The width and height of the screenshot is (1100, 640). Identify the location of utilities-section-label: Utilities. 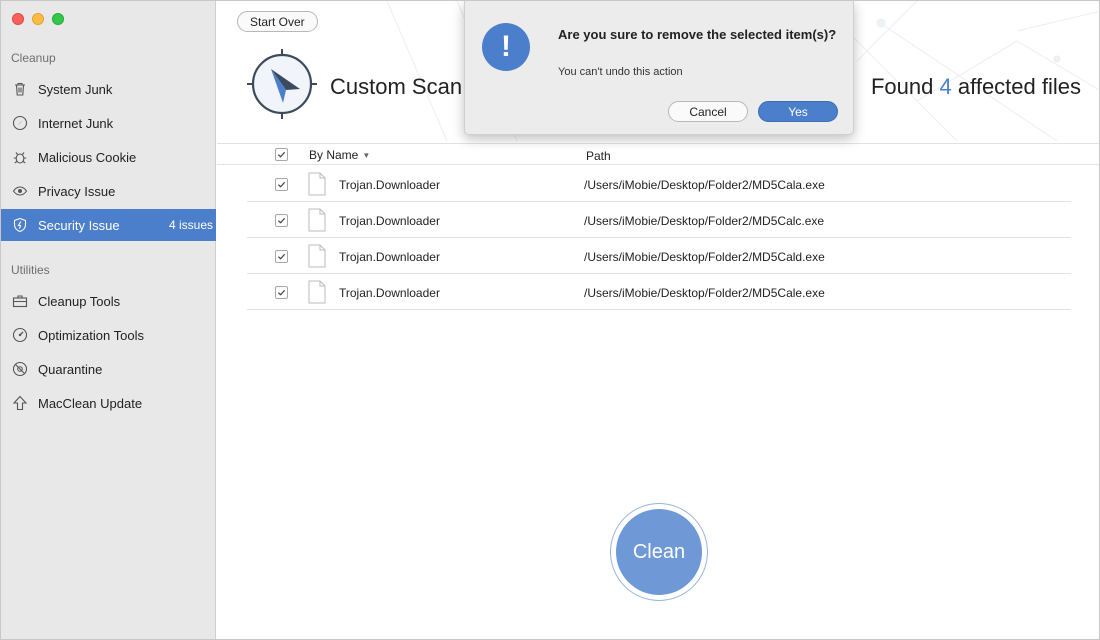
(30, 270).